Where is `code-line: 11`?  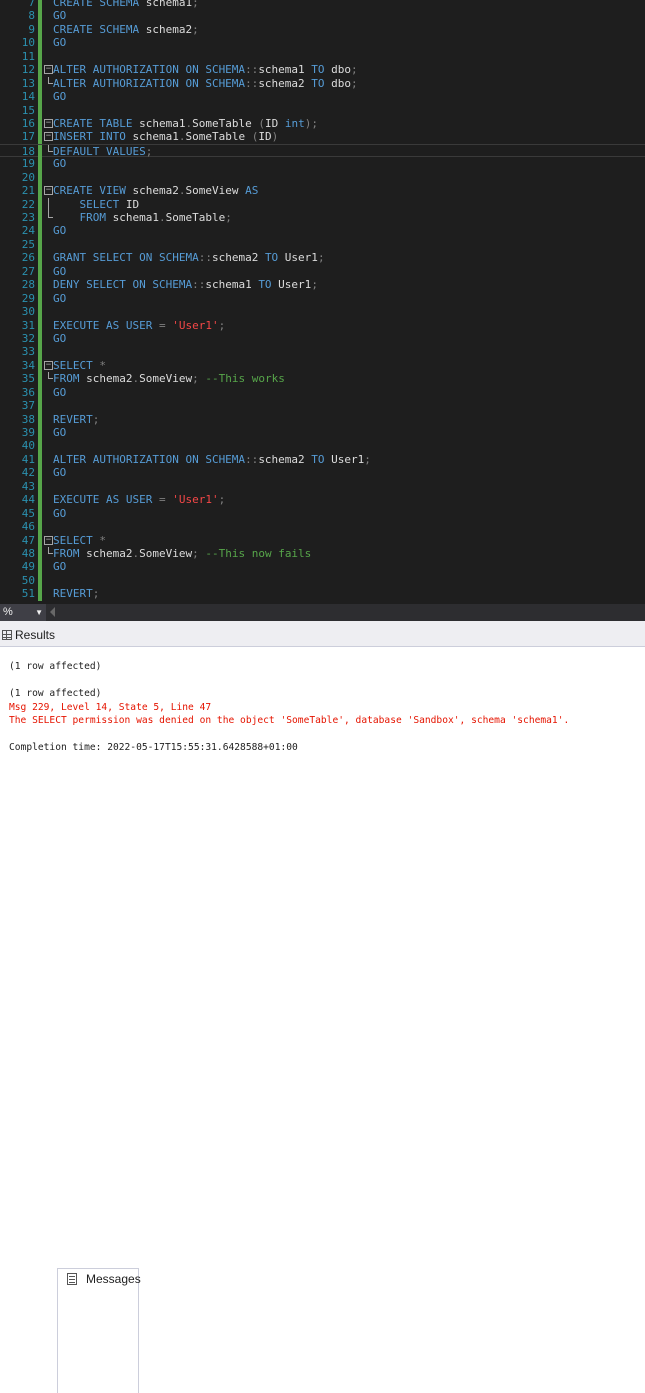 code-line: 11 is located at coordinates (322, 56).